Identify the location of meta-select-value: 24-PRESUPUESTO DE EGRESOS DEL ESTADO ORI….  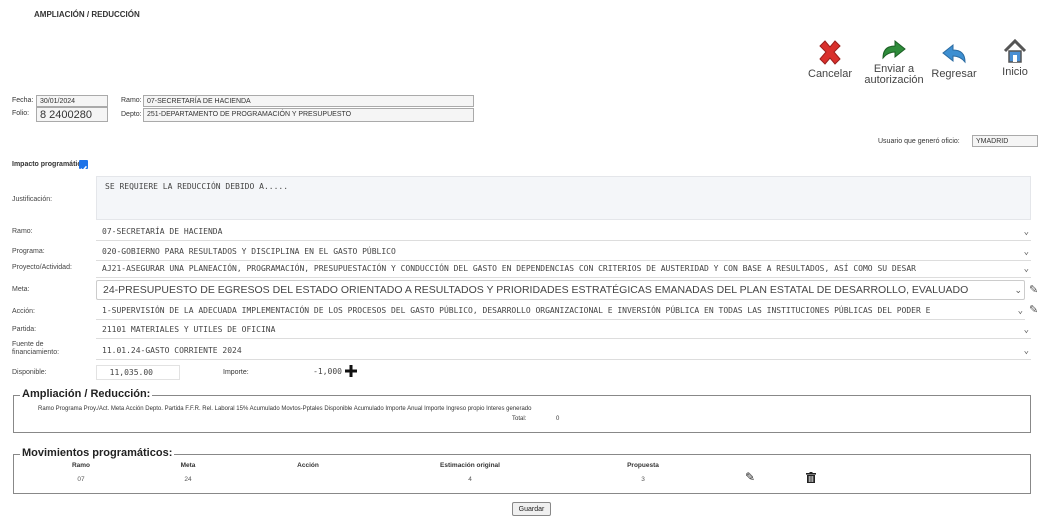
(536, 290).